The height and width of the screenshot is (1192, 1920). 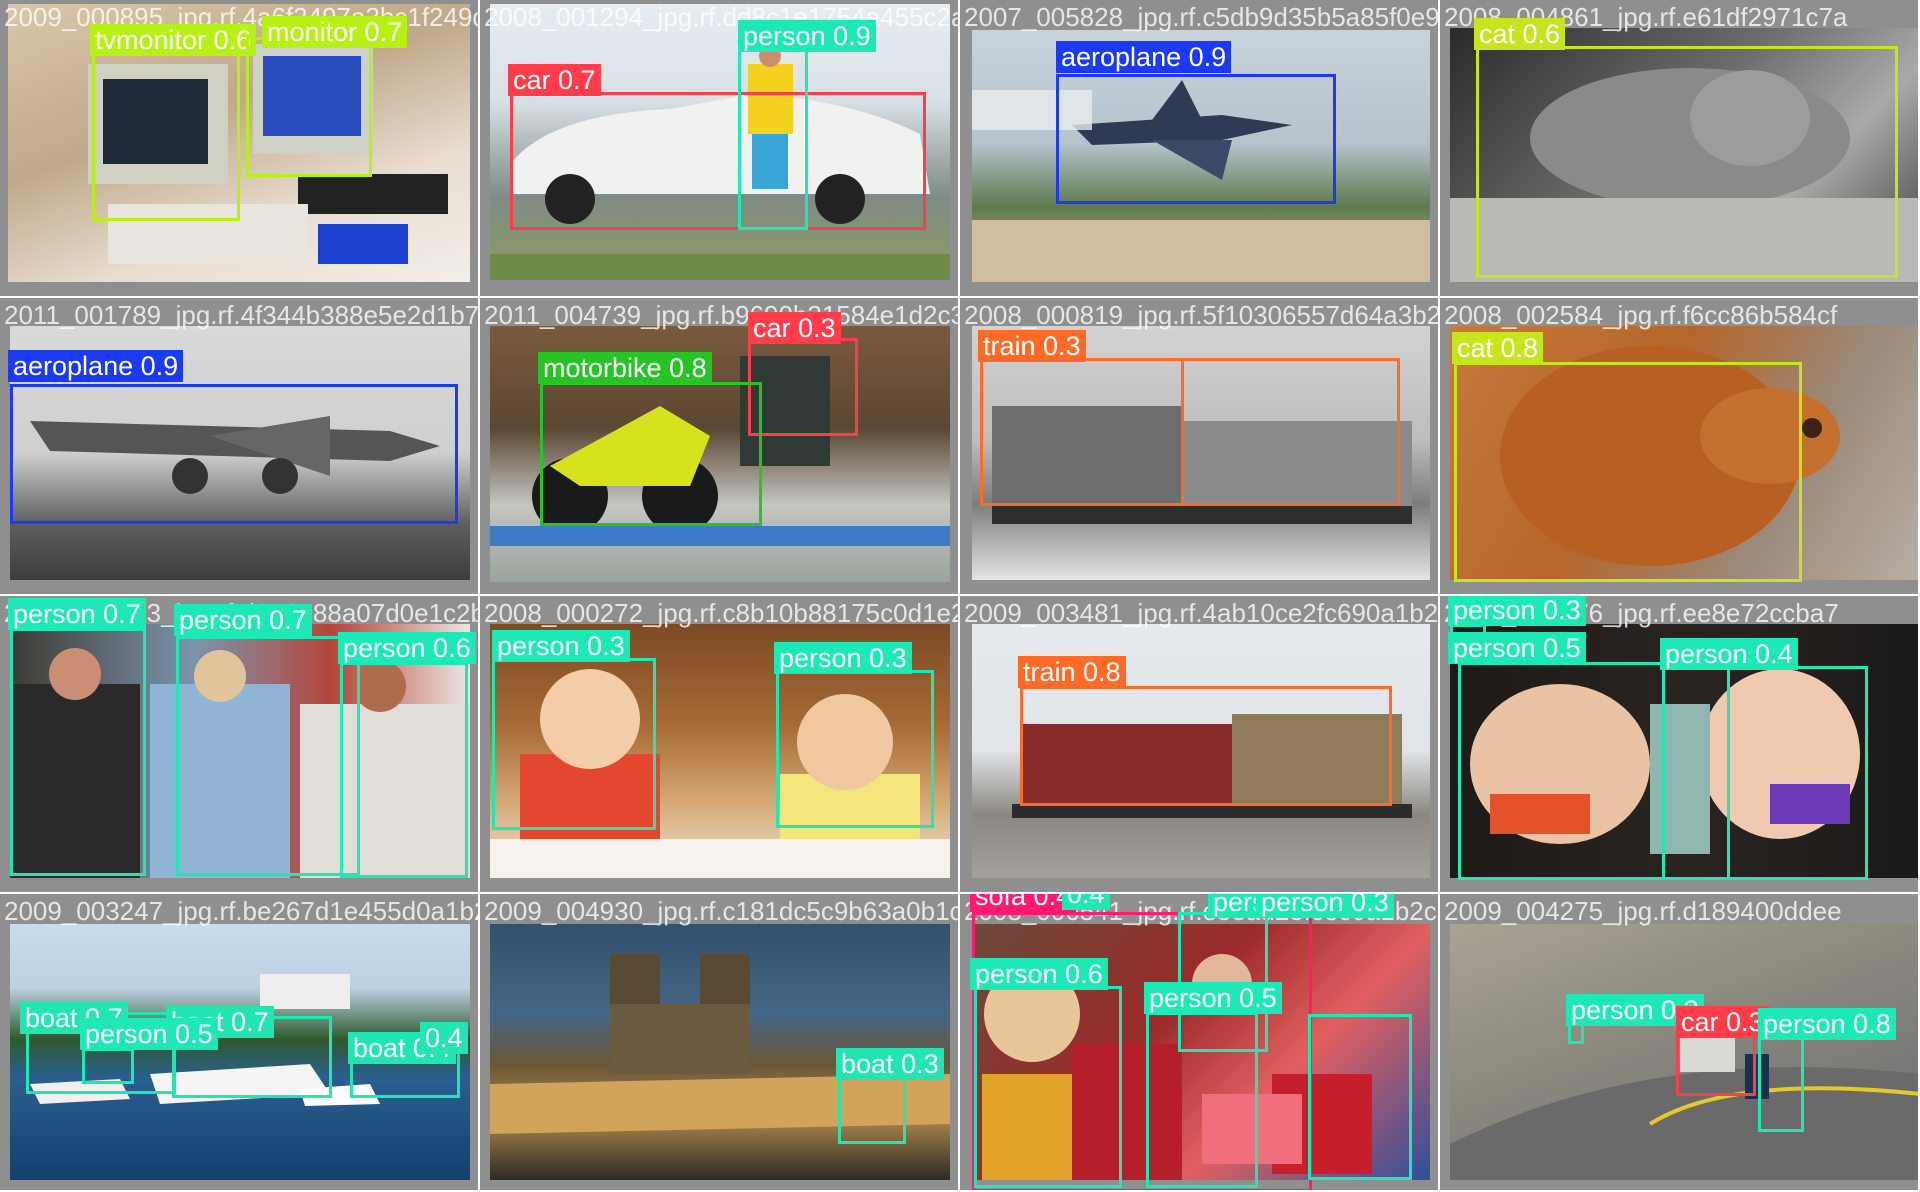 I want to click on detection-label: person 0.8, so click(x=1827, y=1024).